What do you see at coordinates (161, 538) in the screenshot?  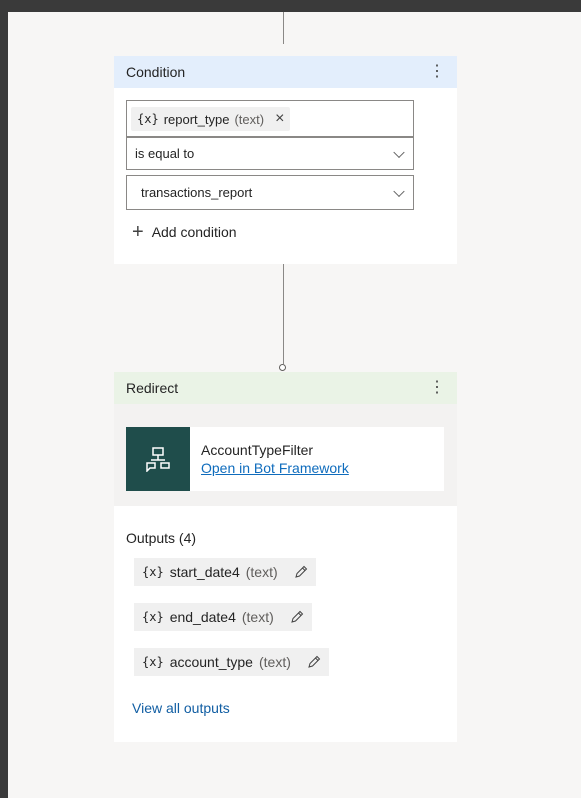 I see `outputs-title: Outputs (4)` at bounding box center [161, 538].